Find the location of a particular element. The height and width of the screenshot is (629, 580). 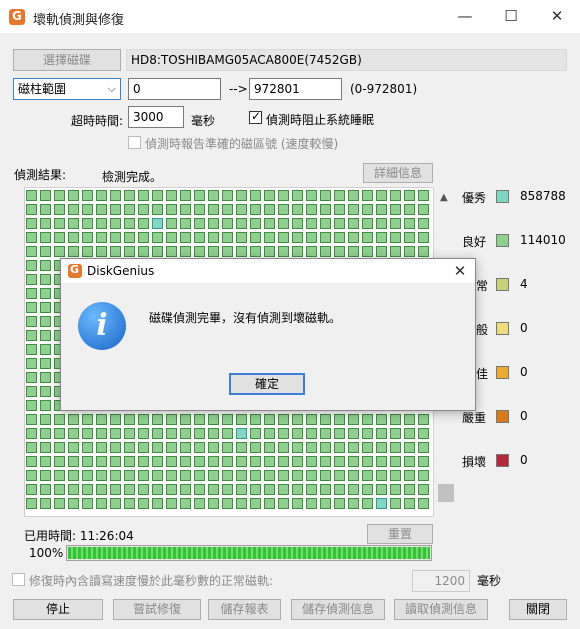

repair-threshold-unit: 毫秒 is located at coordinates (489, 581).